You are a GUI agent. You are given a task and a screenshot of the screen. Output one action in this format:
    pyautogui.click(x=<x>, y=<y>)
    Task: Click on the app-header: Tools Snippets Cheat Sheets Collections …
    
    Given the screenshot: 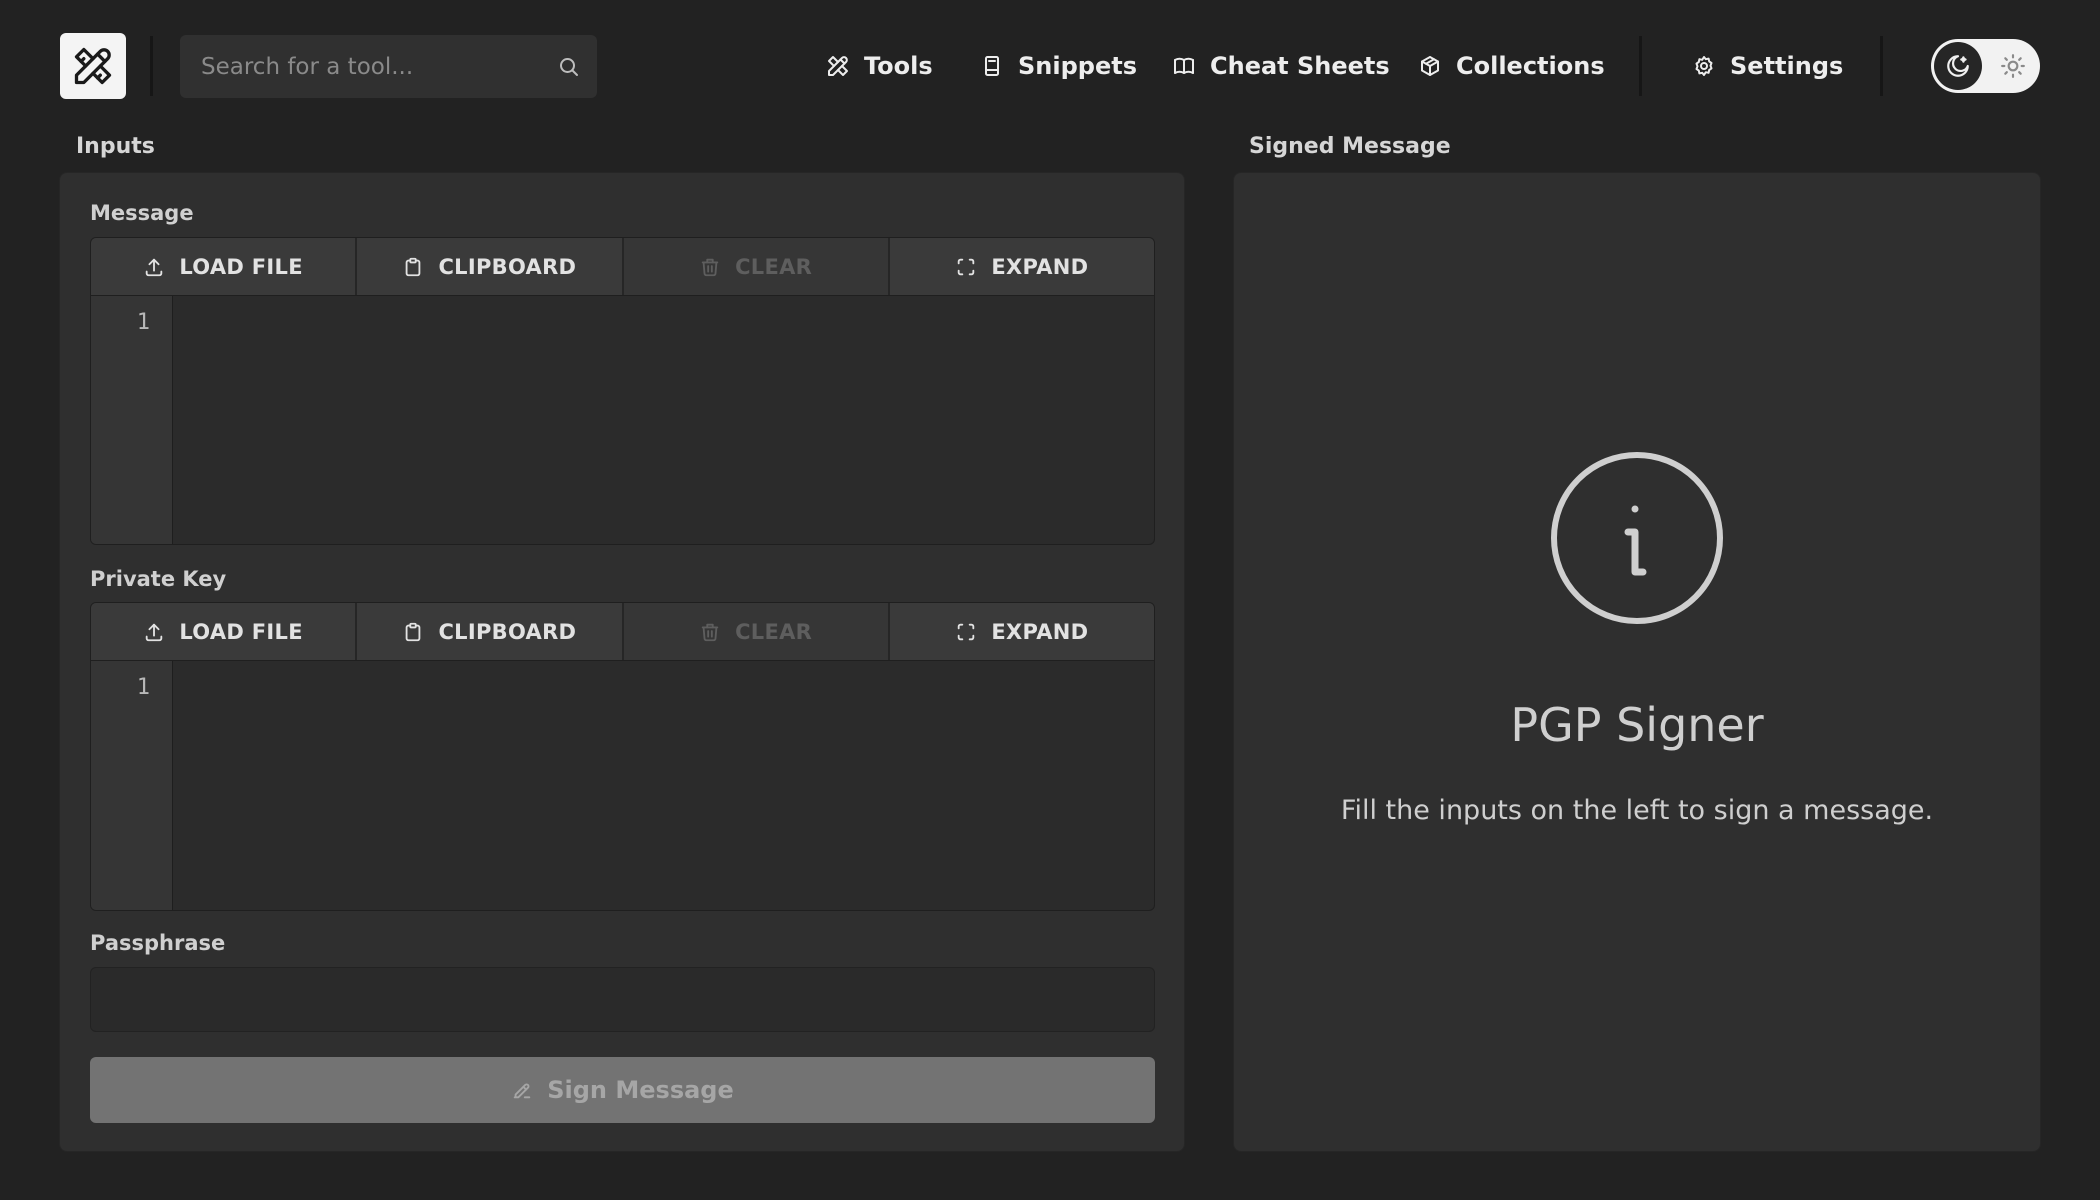 What is the action you would take?
    pyautogui.click(x=1050, y=66)
    